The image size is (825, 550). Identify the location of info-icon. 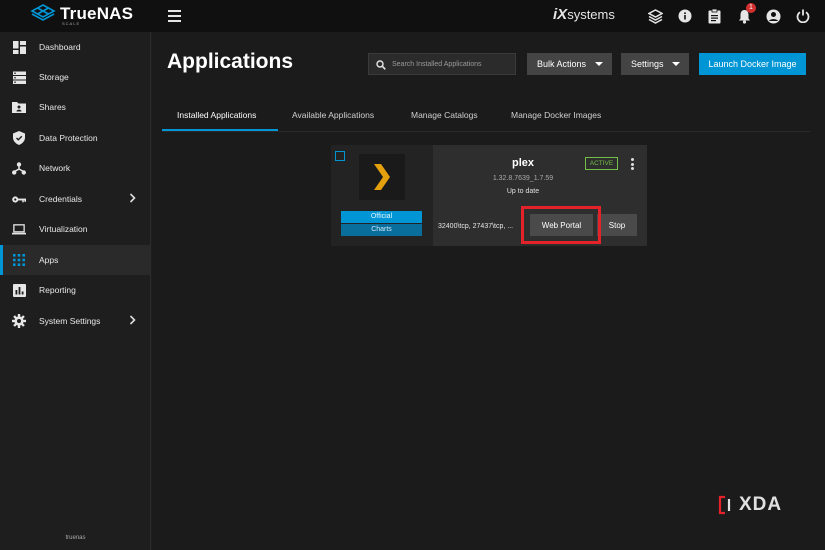
(685, 16).